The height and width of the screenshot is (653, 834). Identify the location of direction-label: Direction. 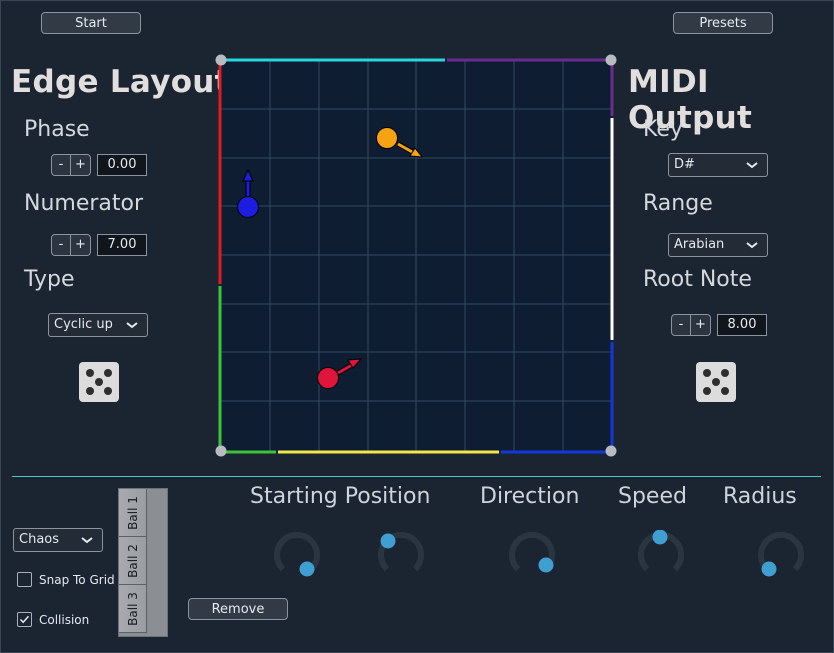
(530, 496).